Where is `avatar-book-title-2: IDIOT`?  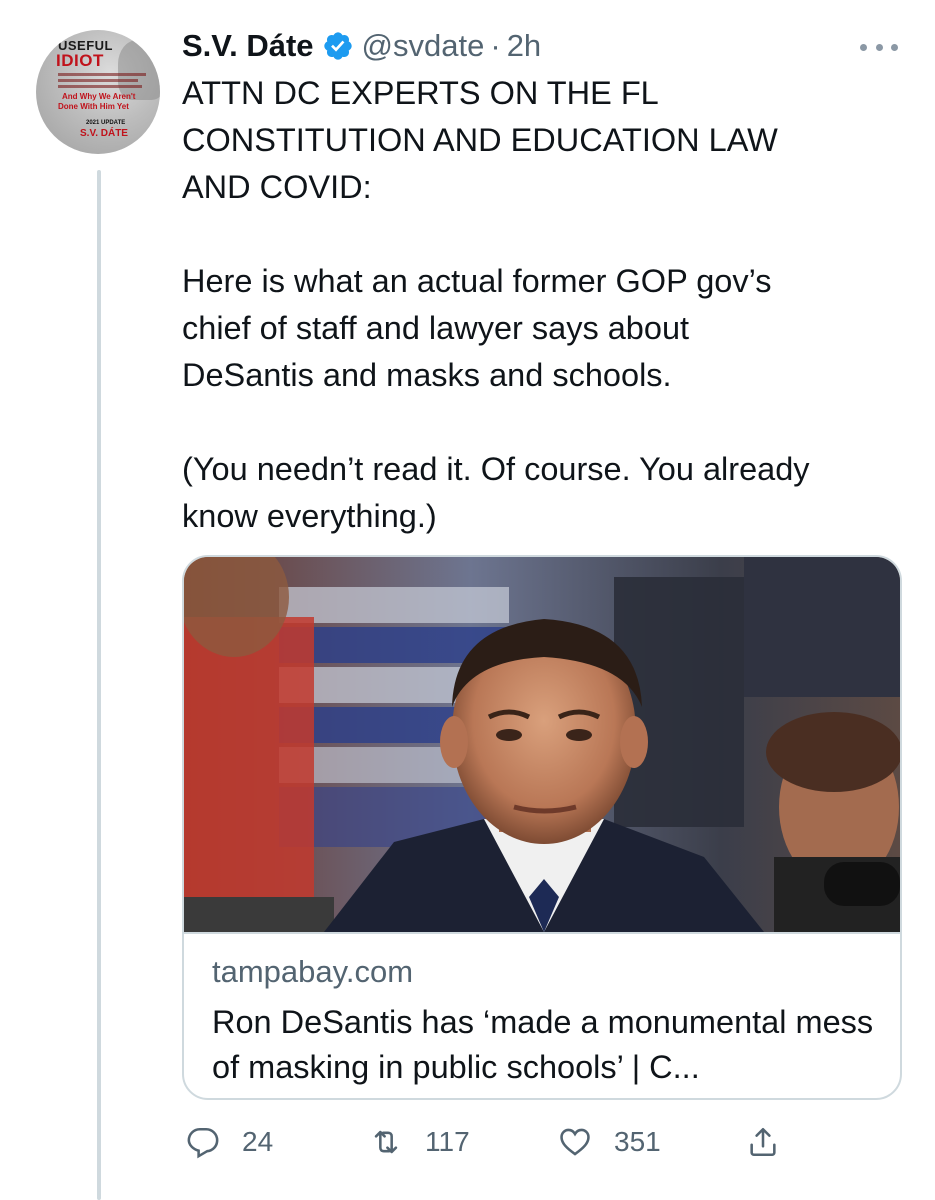 avatar-book-title-2: IDIOT is located at coordinates (80, 60).